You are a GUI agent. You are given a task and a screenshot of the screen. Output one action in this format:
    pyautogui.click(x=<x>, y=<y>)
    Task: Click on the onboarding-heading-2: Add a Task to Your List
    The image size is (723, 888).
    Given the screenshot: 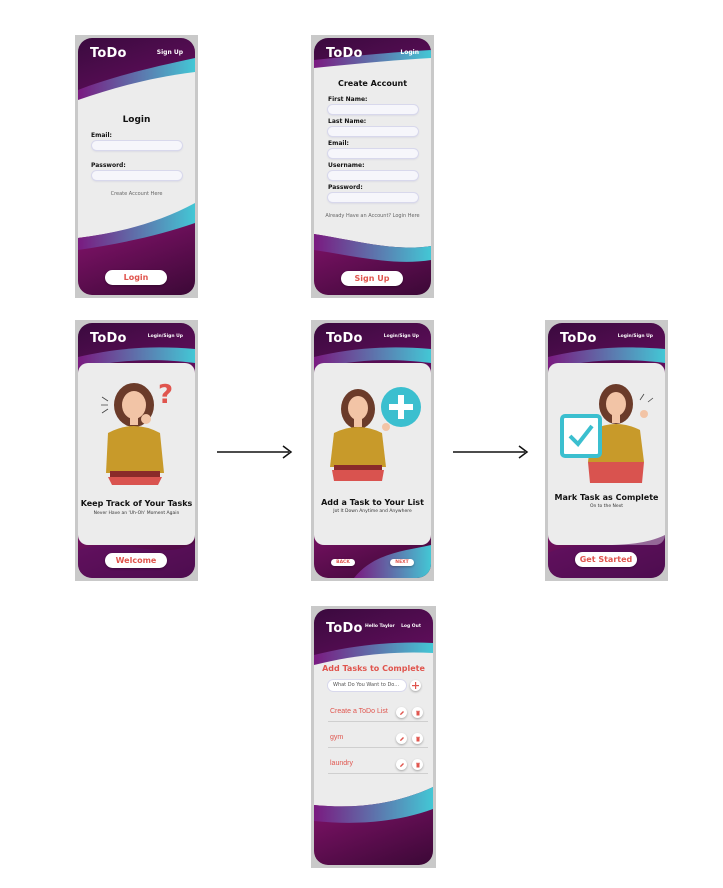 What is the action you would take?
    pyautogui.click(x=372, y=502)
    